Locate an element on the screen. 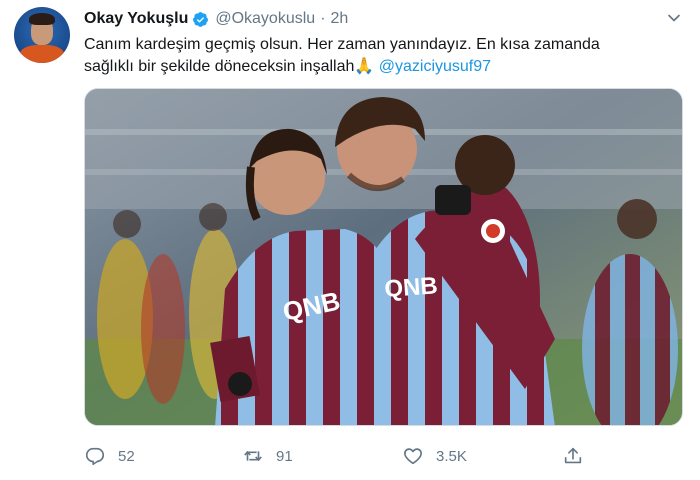 This screenshot has height=480, width=700. author-handle: @Okayokuslu is located at coordinates (265, 19).